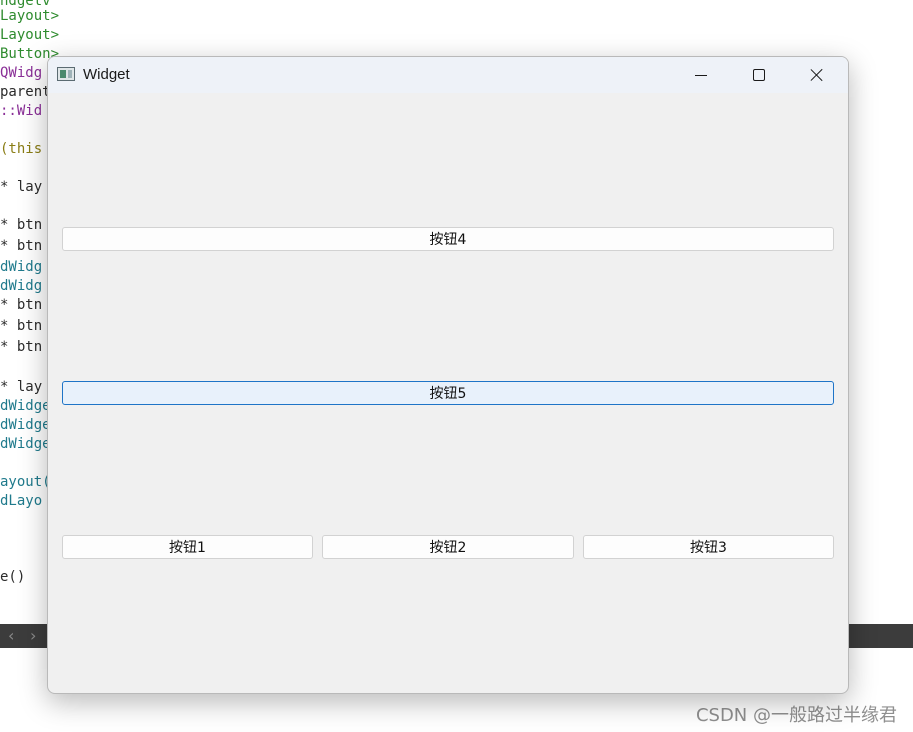 The width and height of the screenshot is (913, 732). I want to click on code-line: ayout(, so click(25, 482).